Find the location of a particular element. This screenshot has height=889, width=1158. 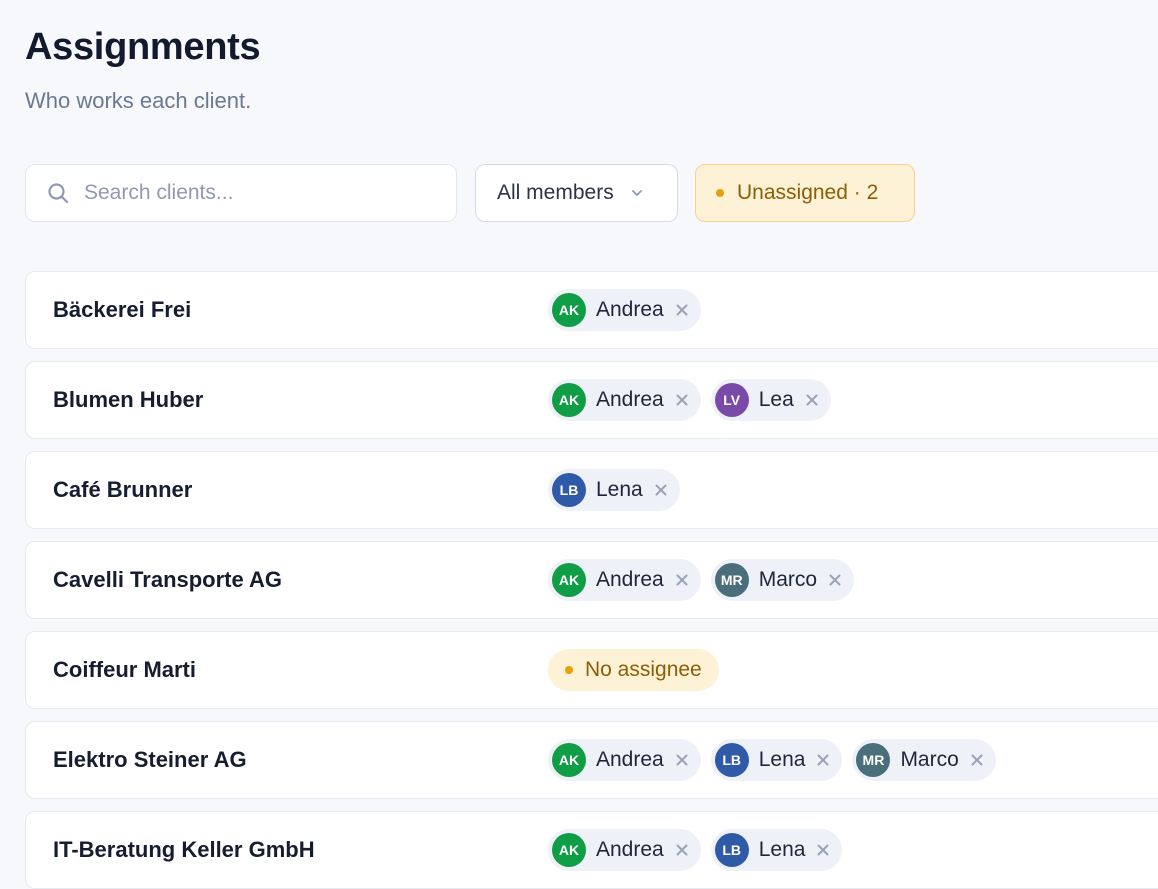

client-name: Elektro Steiner AG is located at coordinates (150, 759).